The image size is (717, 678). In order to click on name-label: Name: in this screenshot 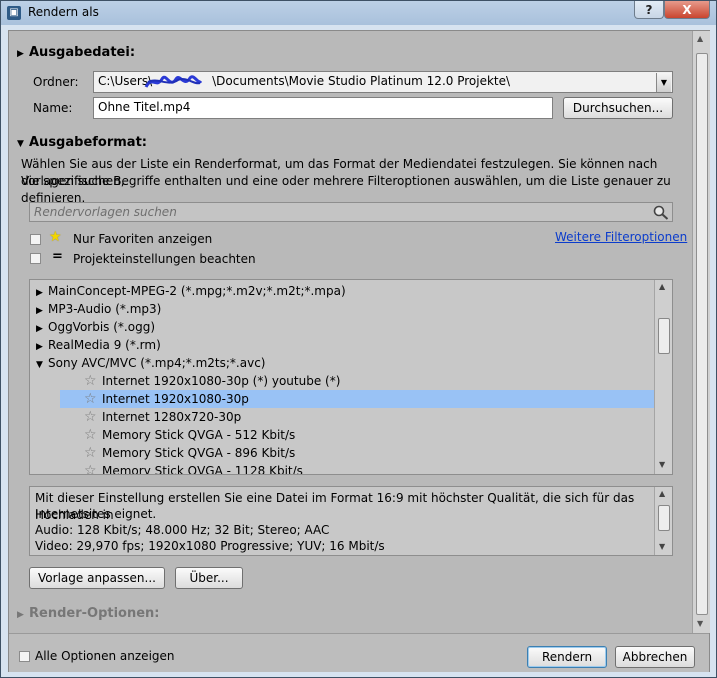, I will do `click(53, 108)`.